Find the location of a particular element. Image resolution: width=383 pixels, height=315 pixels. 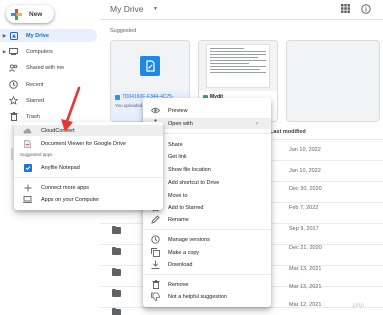

last-modified-header: Last modified is located at coordinates (288, 132).